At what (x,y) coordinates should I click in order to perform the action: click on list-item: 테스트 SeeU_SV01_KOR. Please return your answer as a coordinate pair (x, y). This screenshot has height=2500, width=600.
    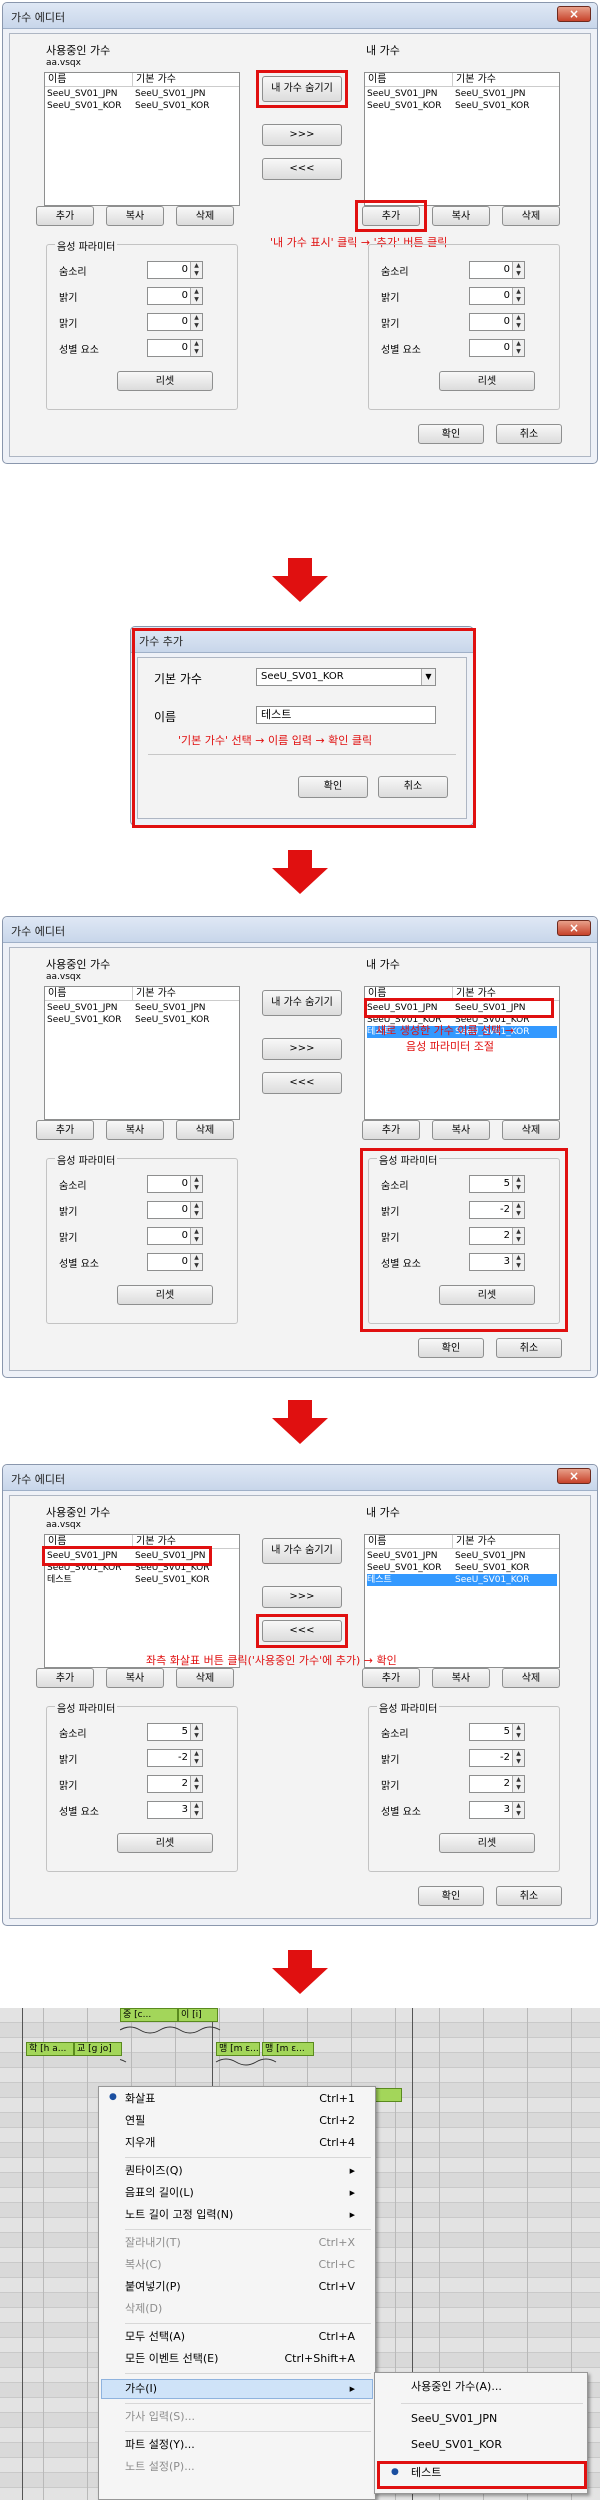
    Looking at the image, I should click on (142, 1580).